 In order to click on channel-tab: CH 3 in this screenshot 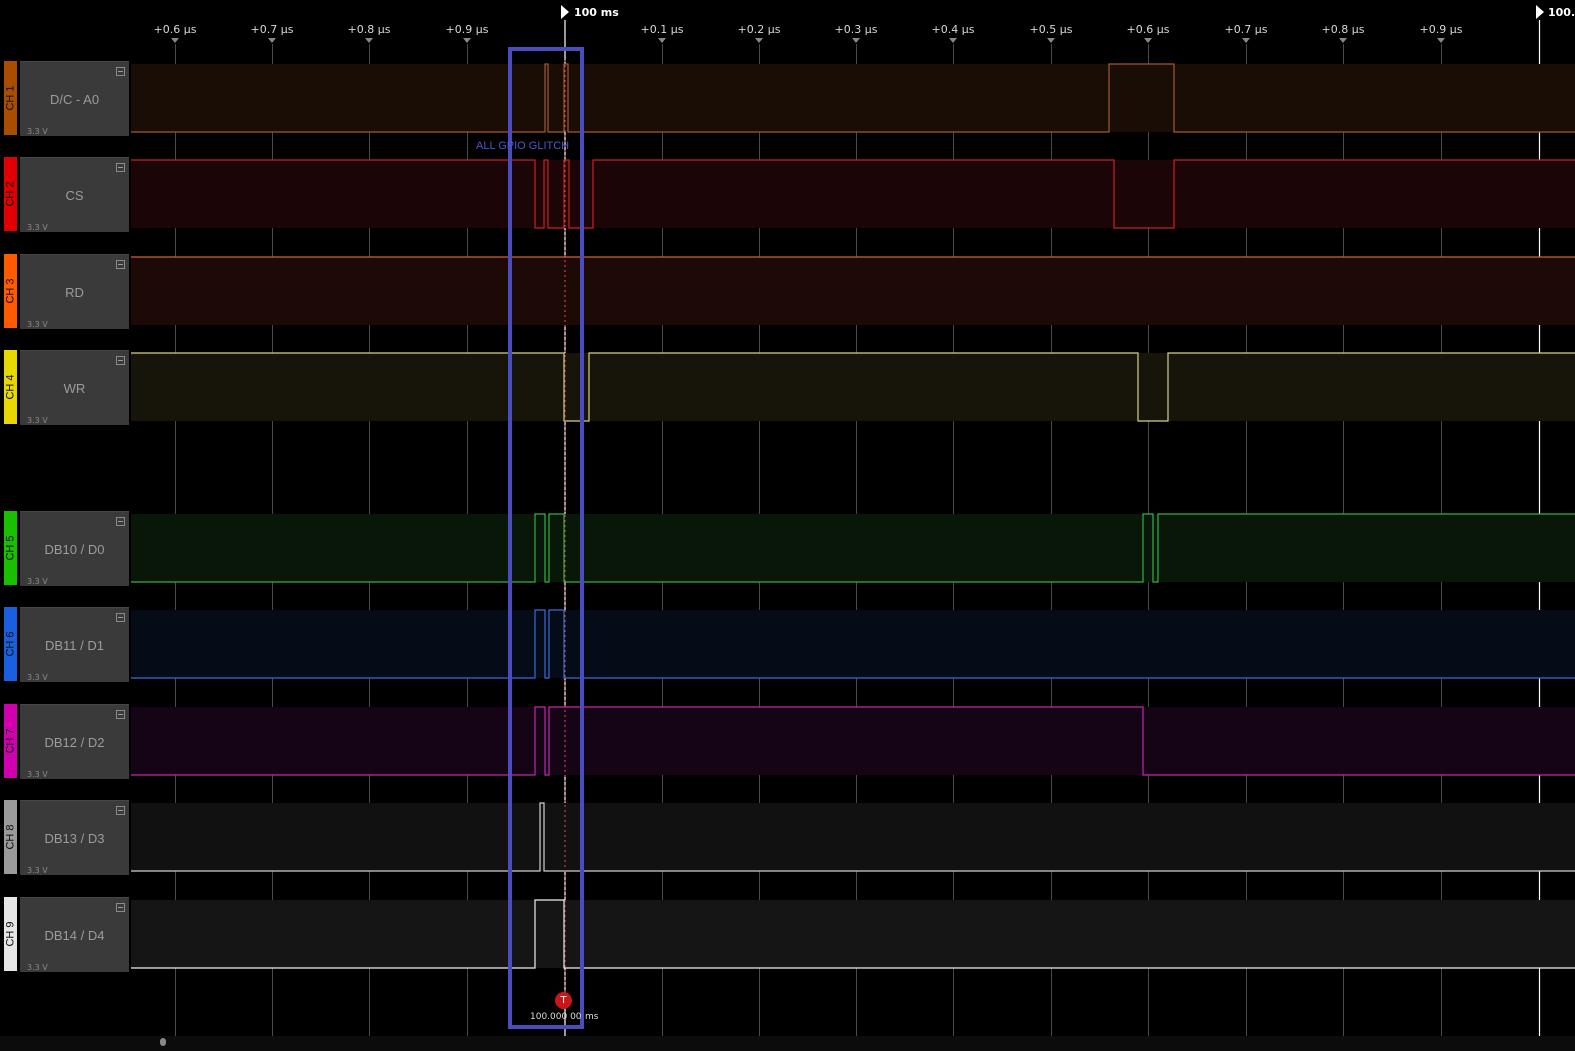, I will do `click(10, 291)`.